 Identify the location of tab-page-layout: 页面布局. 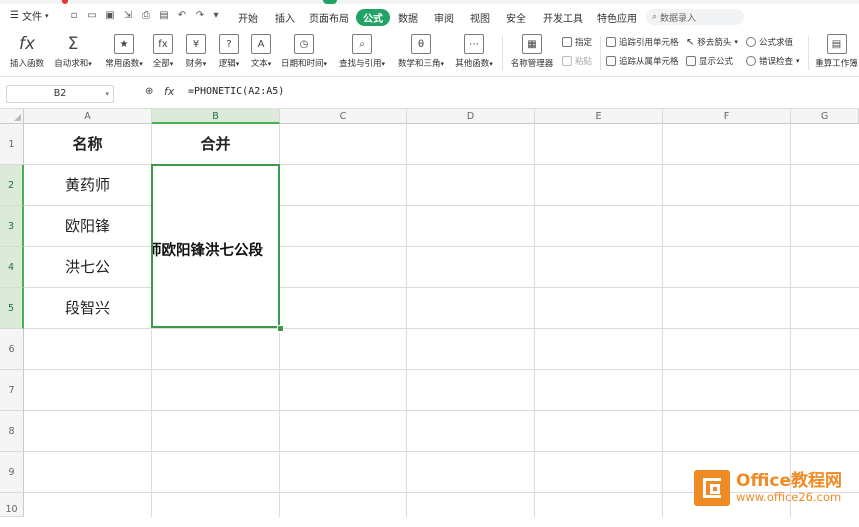
(329, 17).